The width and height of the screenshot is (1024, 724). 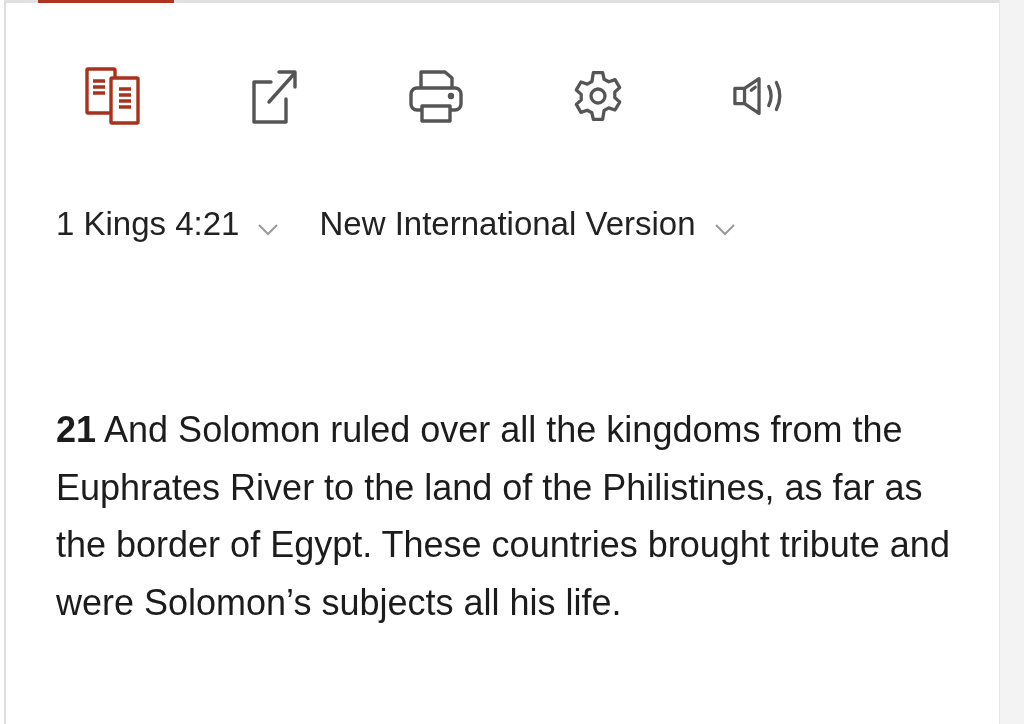 I want to click on parallel-pages-icon, so click(x=112, y=96).